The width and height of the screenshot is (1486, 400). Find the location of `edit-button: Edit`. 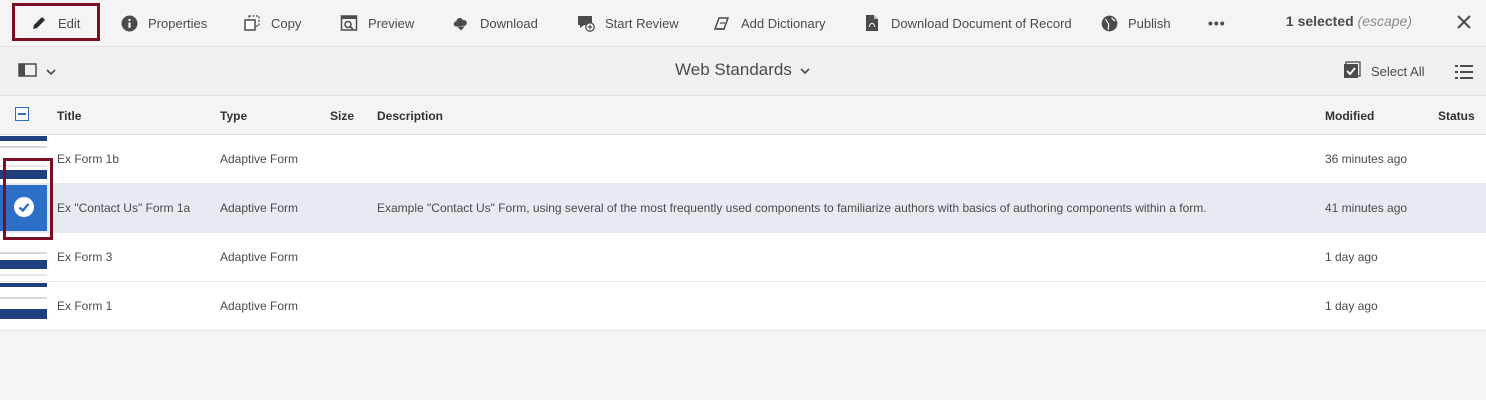

edit-button: Edit is located at coordinates (55, 23).